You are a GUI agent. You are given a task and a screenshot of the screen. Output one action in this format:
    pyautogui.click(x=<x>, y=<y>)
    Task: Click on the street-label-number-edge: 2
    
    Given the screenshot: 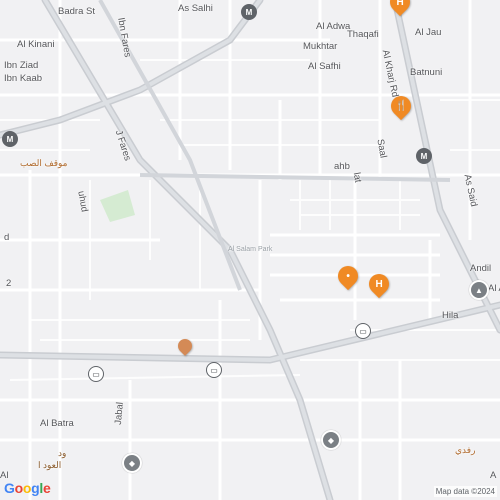 What is the action you would take?
    pyautogui.click(x=9, y=283)
    